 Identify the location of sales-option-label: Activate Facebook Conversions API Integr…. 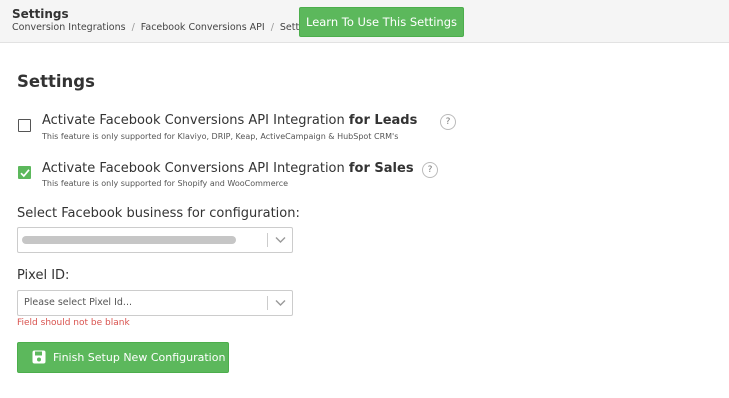
(193, 168).